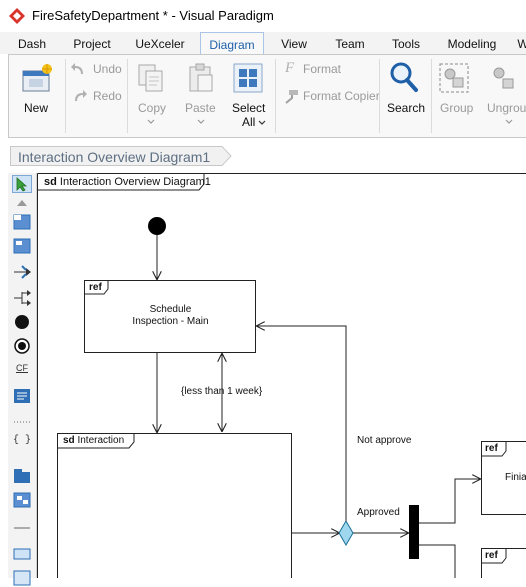  What do you see at coordinates (157, 226) in the screenshot?
I see `initial-node` at bounding box center [157, 226].